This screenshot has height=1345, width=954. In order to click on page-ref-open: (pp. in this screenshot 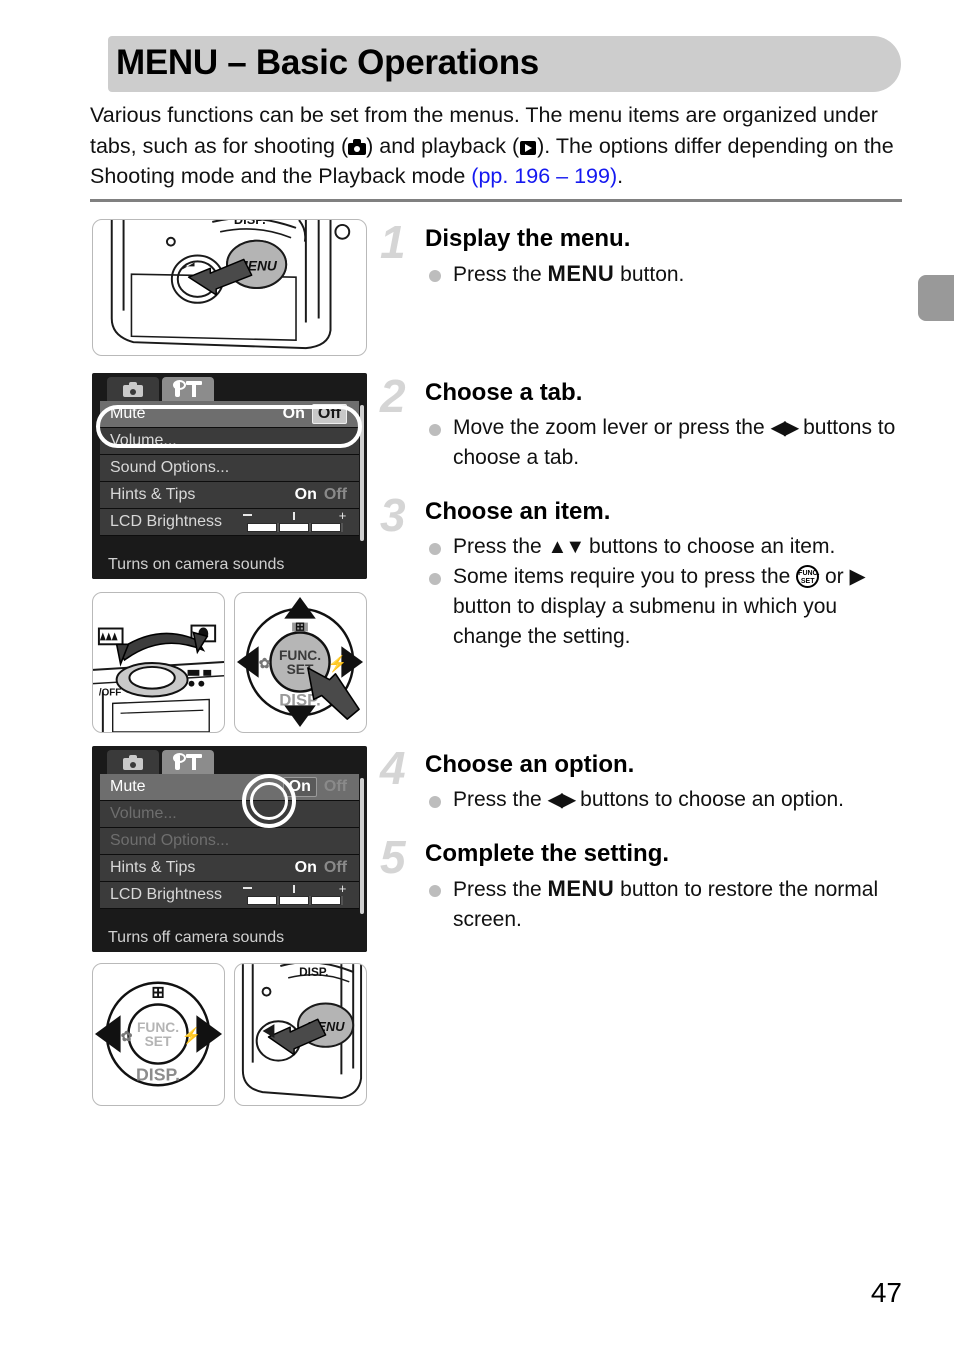, I will do `click(493, 176)`.